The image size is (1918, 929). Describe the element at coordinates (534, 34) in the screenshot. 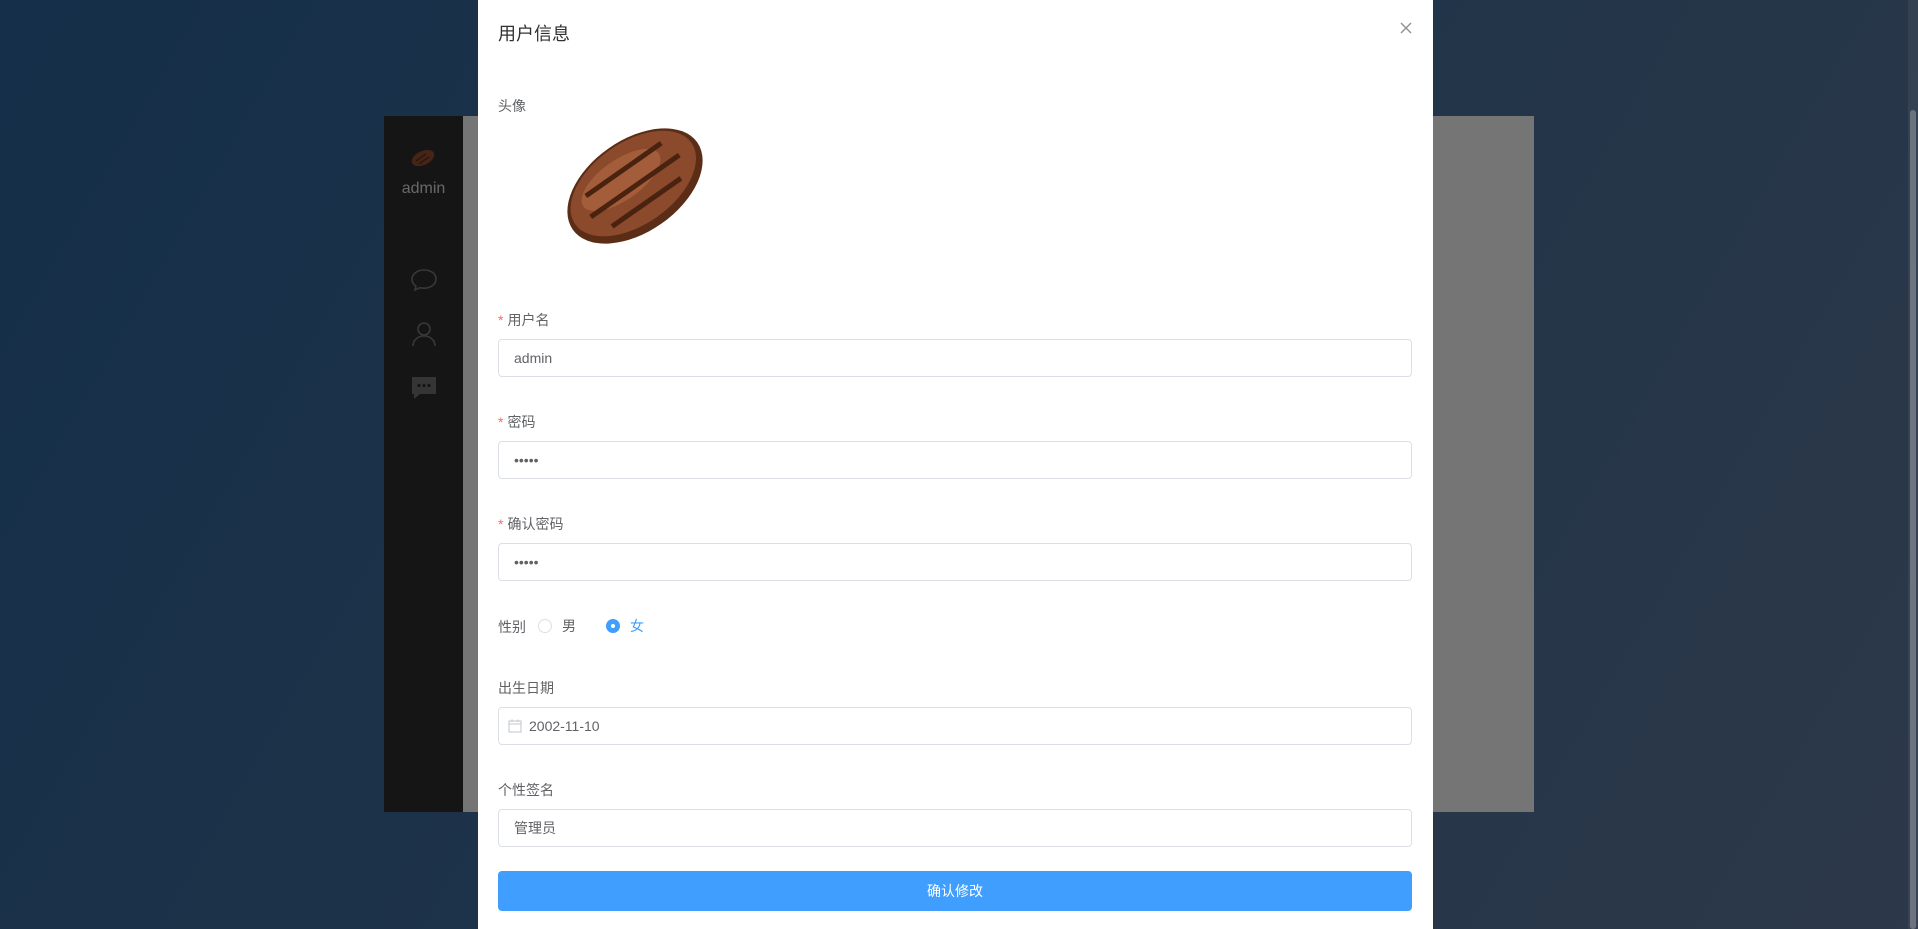

I see `dialog-title: 用户信息` at that location.